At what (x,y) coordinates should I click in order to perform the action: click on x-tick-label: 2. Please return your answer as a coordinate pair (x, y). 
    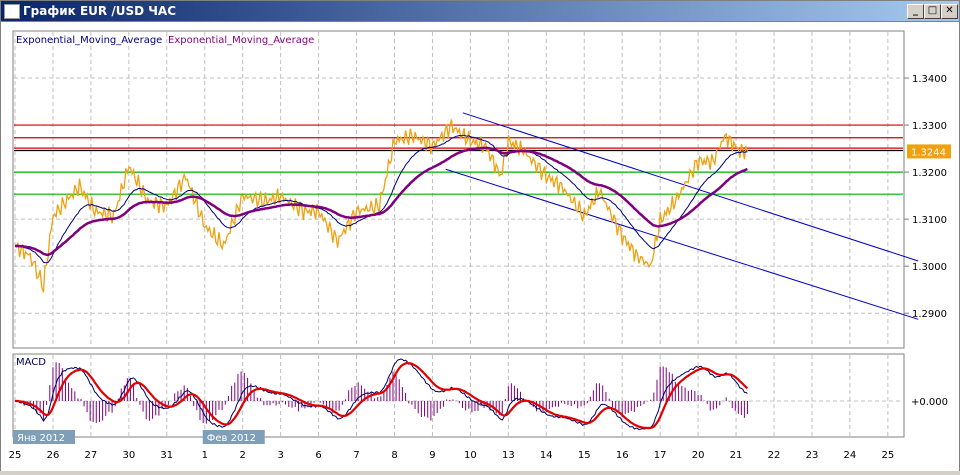
    Looking at the image, I should click on (243, 455).